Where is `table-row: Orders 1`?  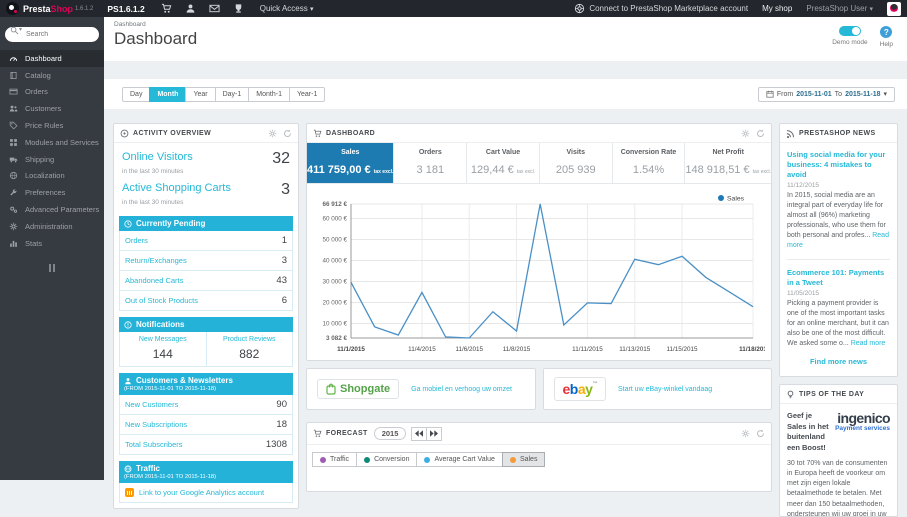 table-row: Orders 1 is located at coordinates (206, 241).